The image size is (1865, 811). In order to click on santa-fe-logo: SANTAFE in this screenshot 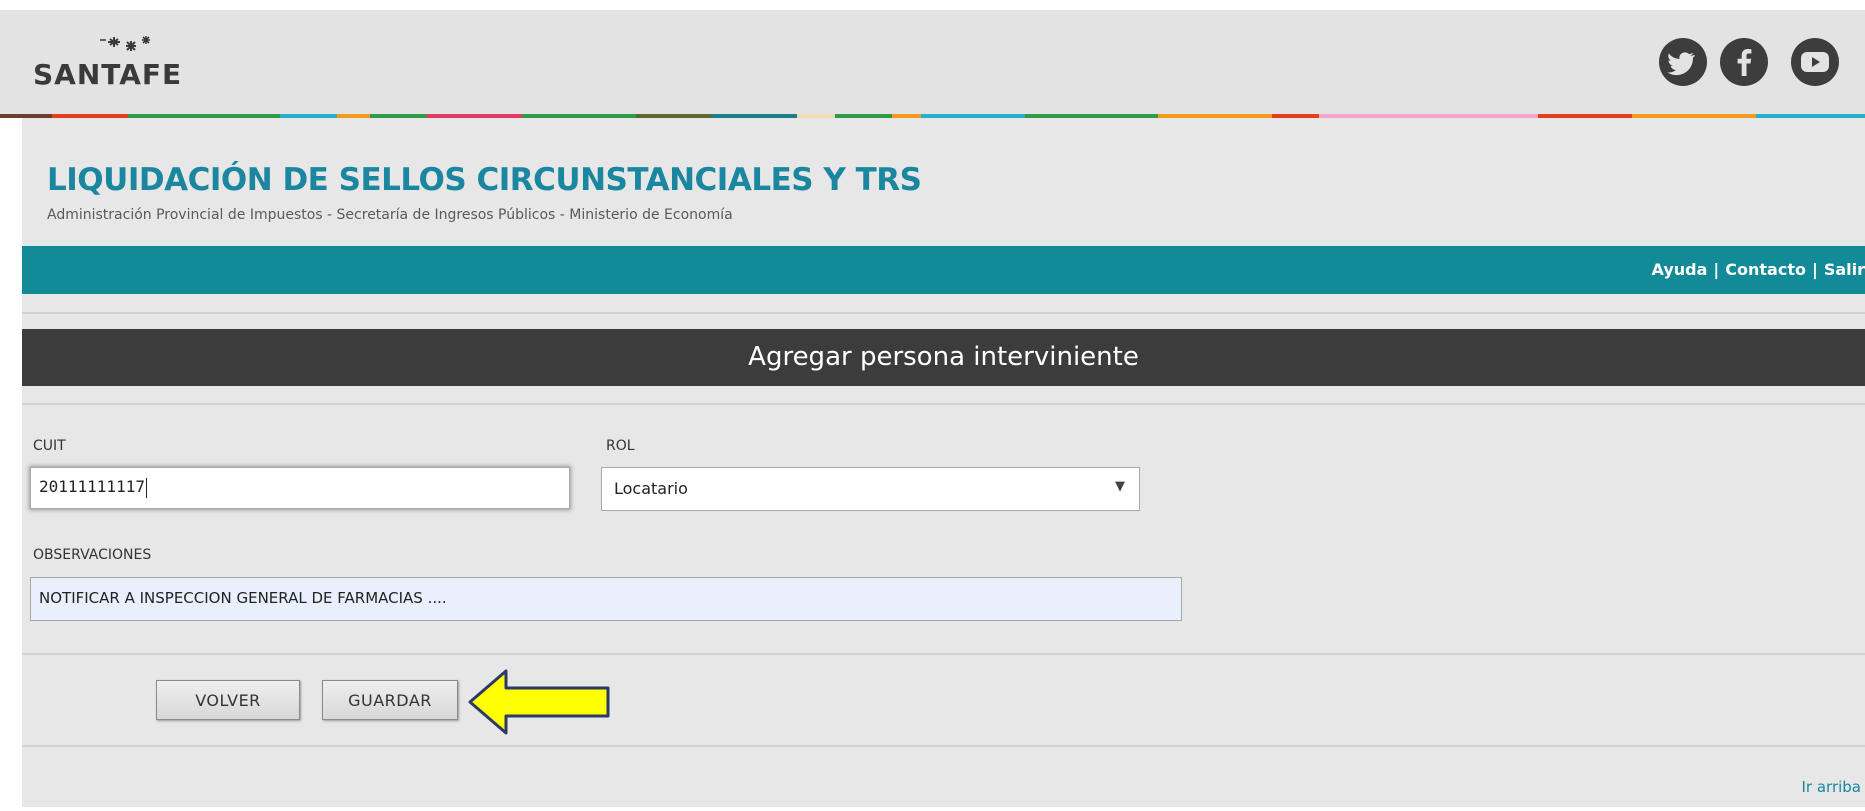, I will do `click(113, 64)`.